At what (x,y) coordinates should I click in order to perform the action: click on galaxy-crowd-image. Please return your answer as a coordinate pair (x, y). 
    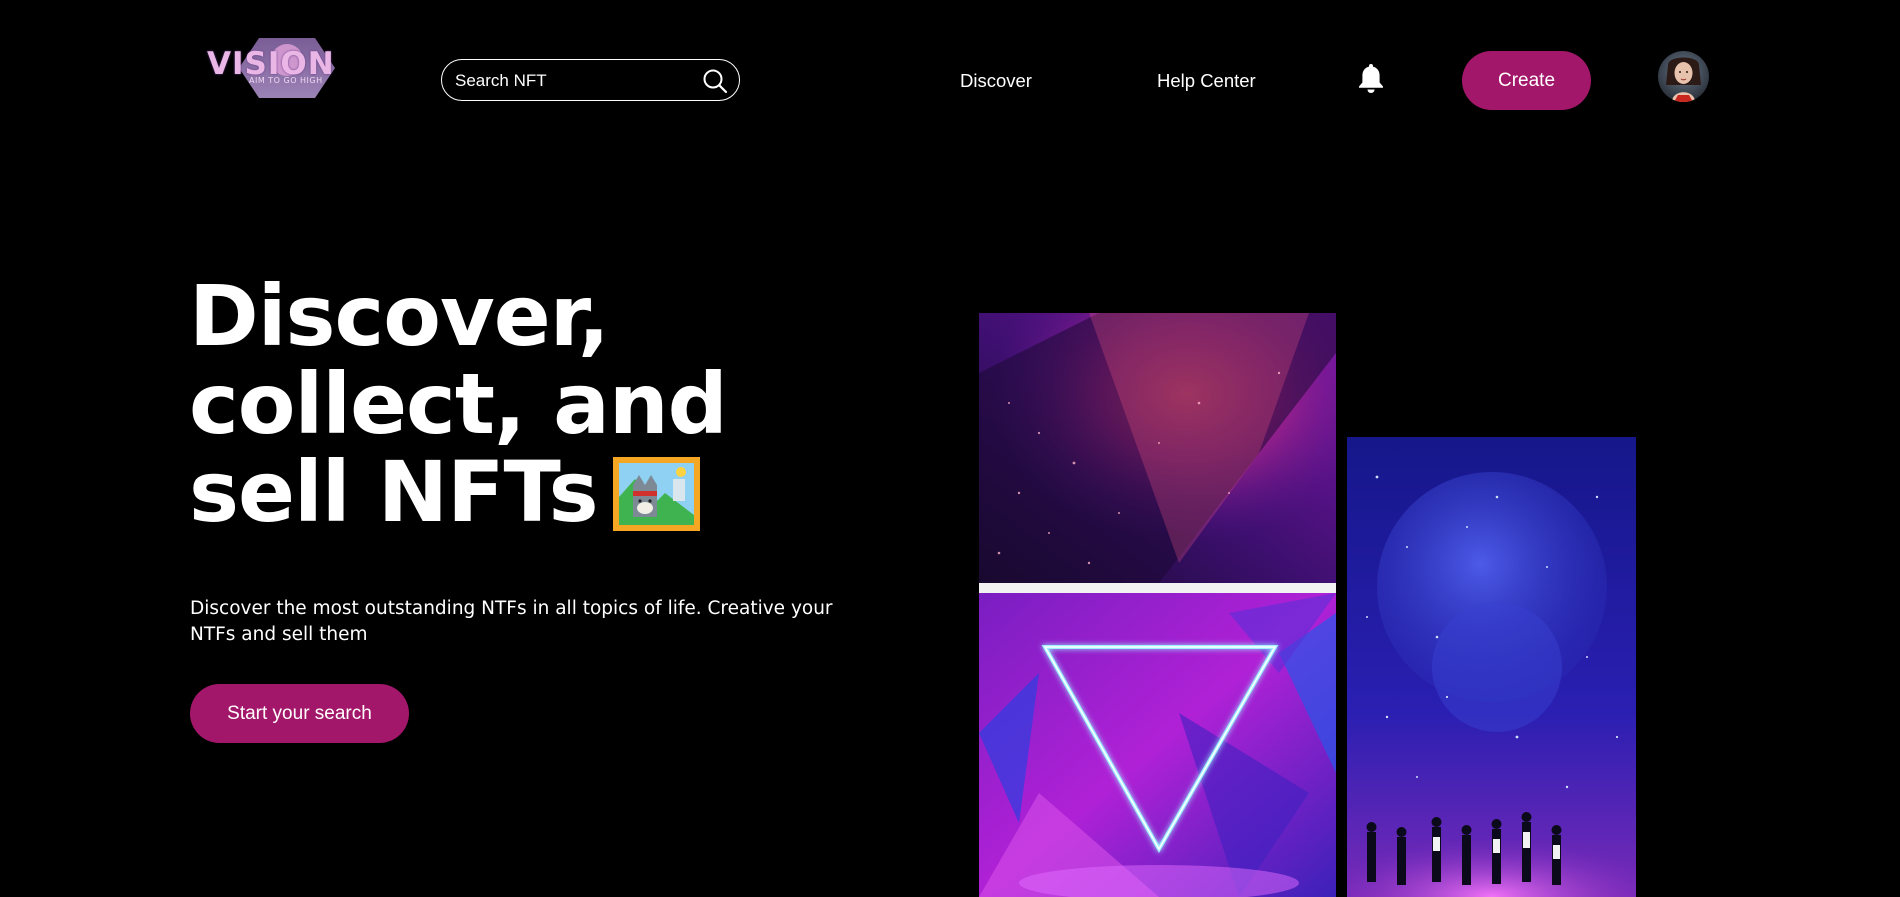
    Looking at the image, I should click on (1491, 667).